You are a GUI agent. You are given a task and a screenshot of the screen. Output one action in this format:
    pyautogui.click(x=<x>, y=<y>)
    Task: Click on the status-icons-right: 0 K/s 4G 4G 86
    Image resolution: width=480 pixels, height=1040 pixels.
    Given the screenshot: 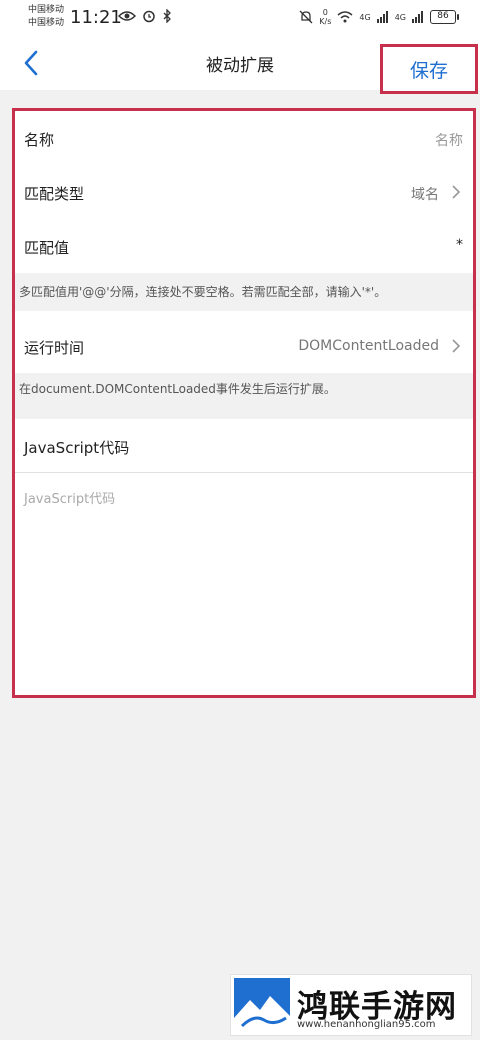 What is the action you would take?
    pyautogui.click(x=379, y=17)
    